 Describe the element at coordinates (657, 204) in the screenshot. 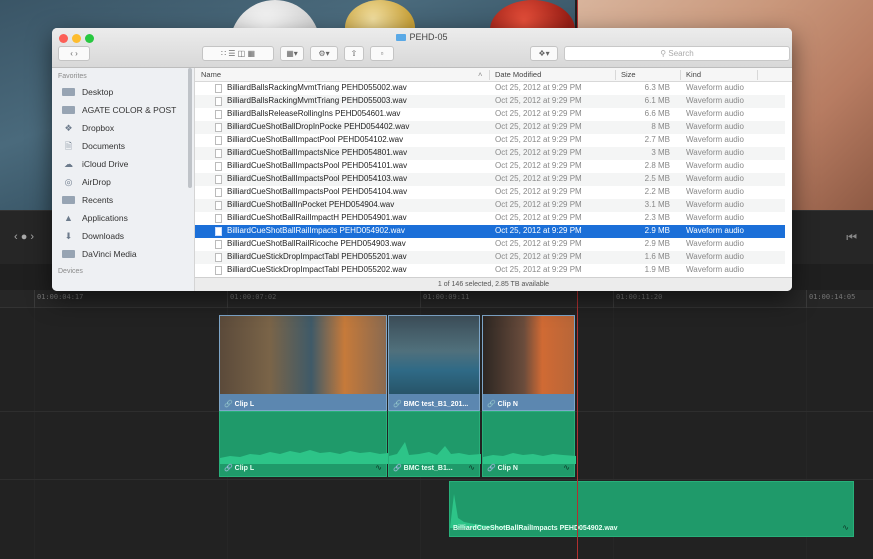

I see `file-size: 3.1 MB` at that location.